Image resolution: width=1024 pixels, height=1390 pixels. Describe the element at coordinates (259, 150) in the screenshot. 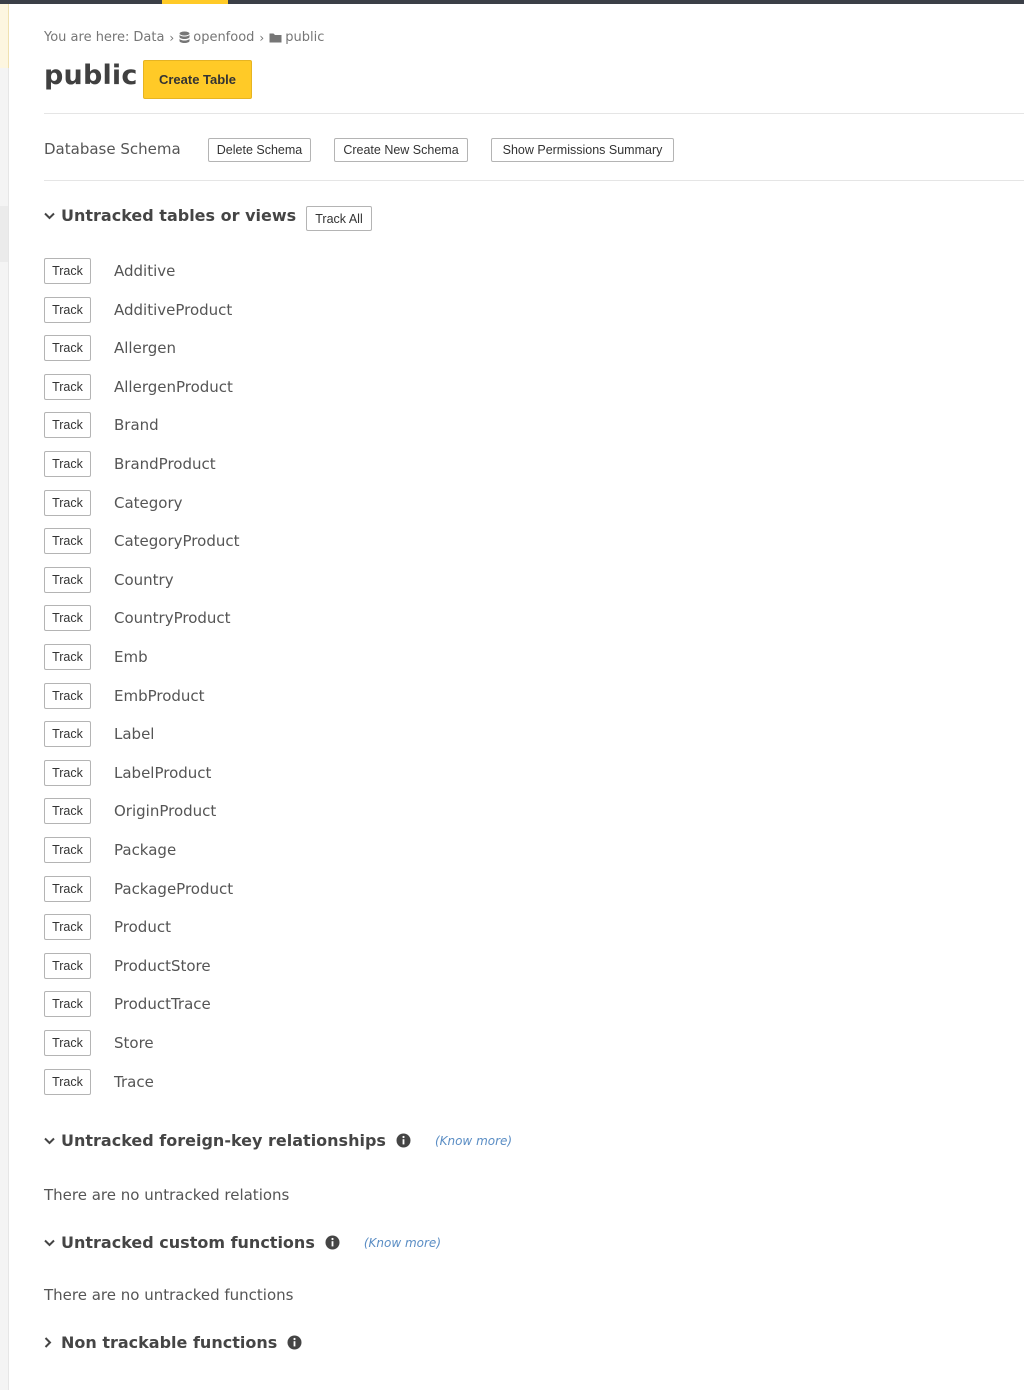

I see `delete-schema-button: Delete Schema` at that location.